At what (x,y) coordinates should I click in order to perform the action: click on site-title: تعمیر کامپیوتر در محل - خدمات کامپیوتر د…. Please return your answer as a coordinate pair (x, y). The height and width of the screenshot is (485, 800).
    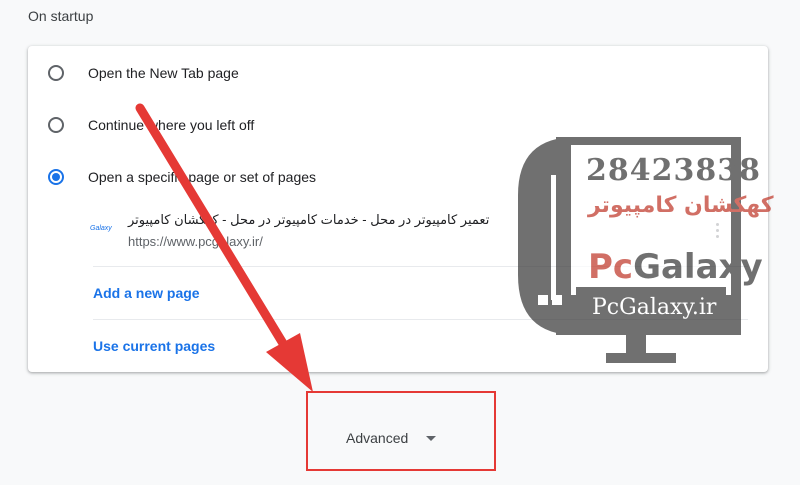
    Looking at the image, I should click on (309, 219).